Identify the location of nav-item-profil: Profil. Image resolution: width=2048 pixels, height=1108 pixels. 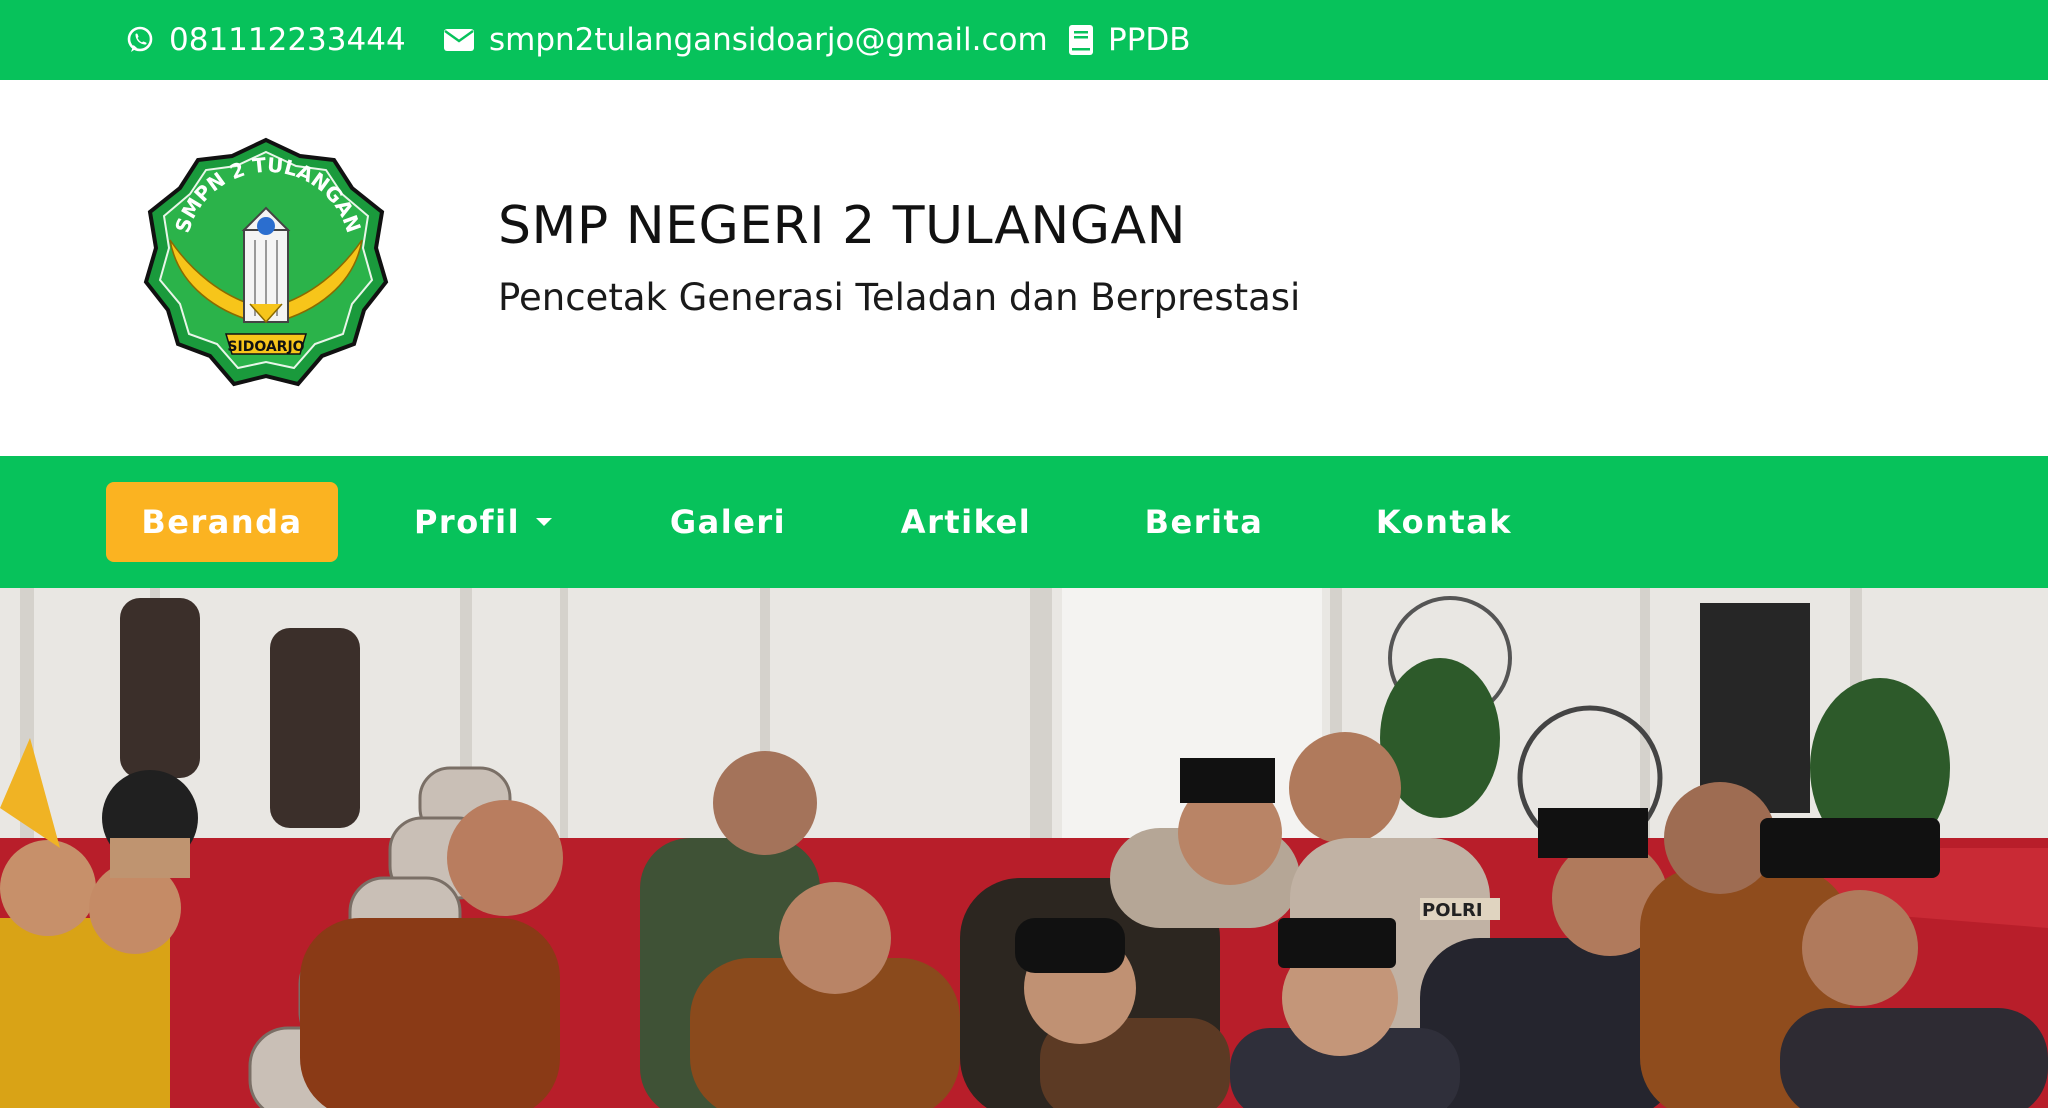
(483, 522).